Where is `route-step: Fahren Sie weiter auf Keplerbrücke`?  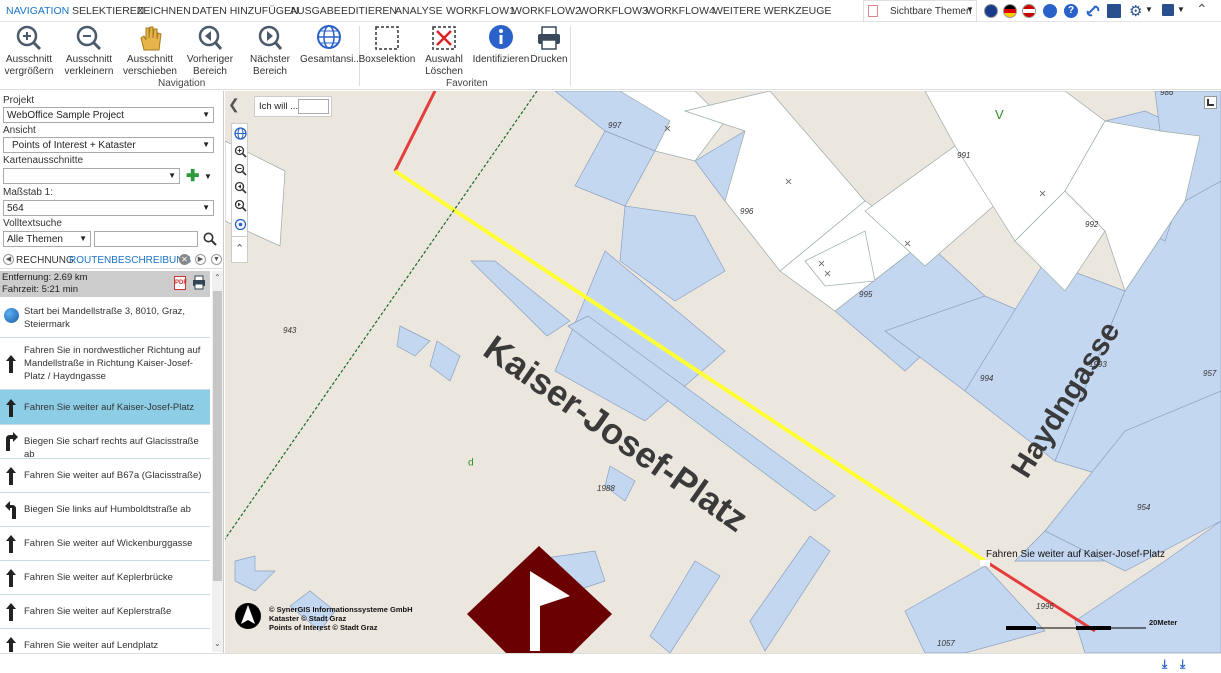 route-step: Fahren Sie weiter auf Keplerbrücke is located at coordinates (105, 578).